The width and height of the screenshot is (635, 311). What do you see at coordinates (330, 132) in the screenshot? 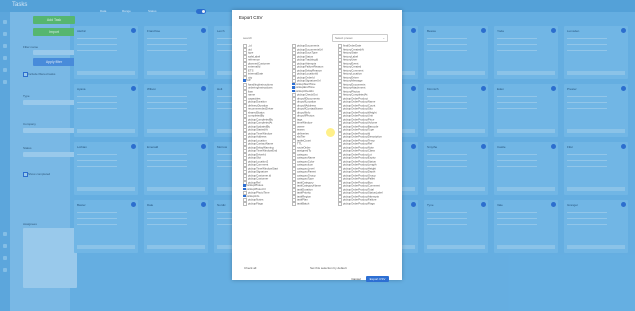
I see `mouse-cursor` at bounding box center [330, 132].